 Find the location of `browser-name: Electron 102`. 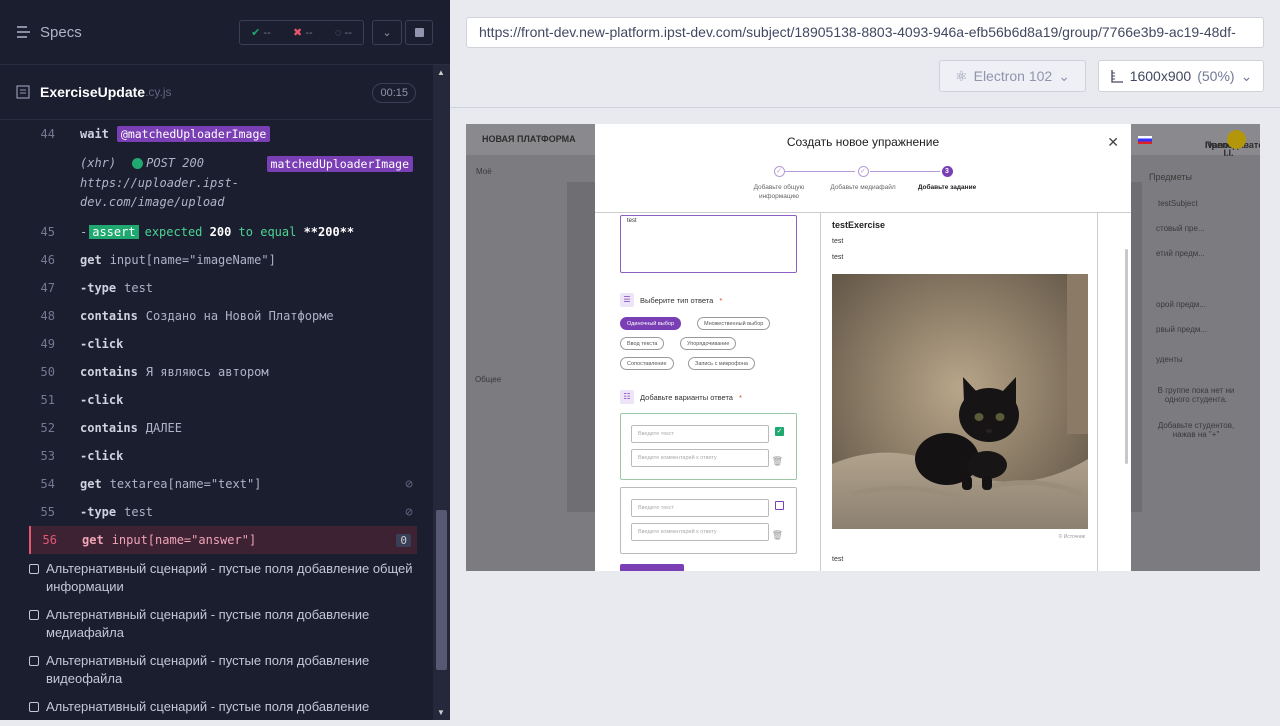

browser-name: Electron 102 is located at coordinates (1013, 76).